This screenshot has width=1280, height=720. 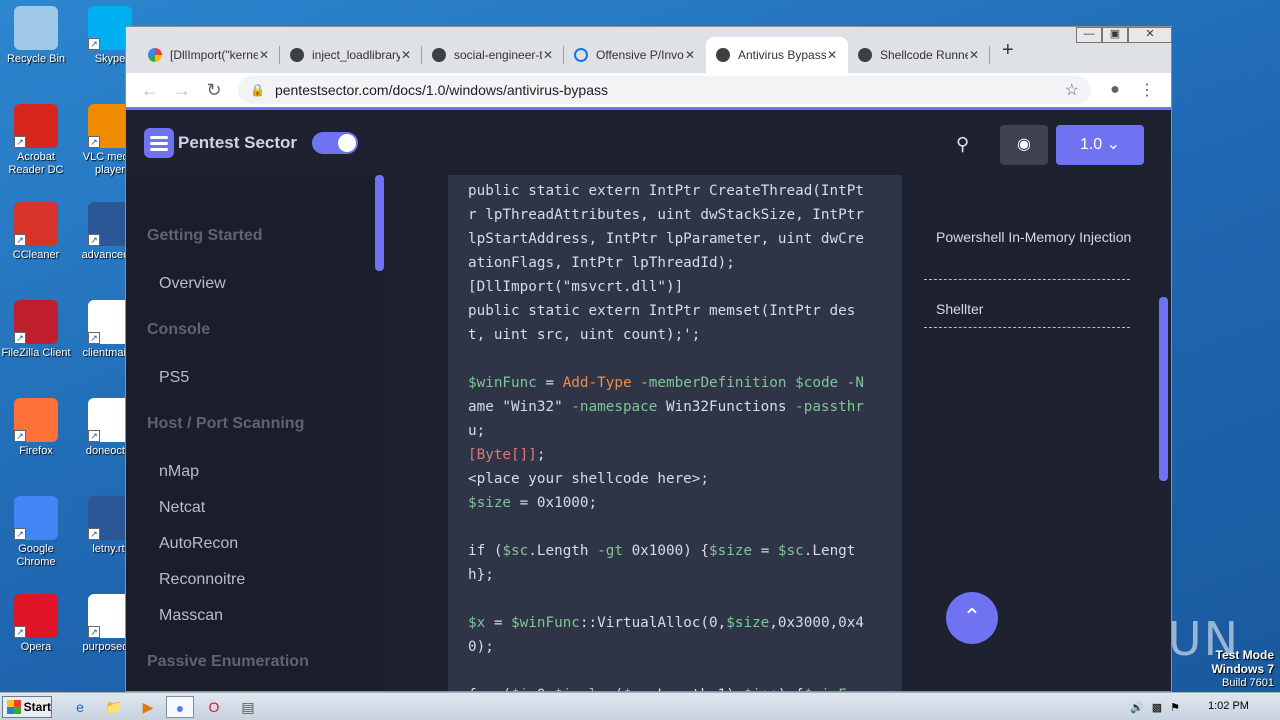 I want to click on desktop-icon: ↗ Google Chrome, so click(x=36, y=532).